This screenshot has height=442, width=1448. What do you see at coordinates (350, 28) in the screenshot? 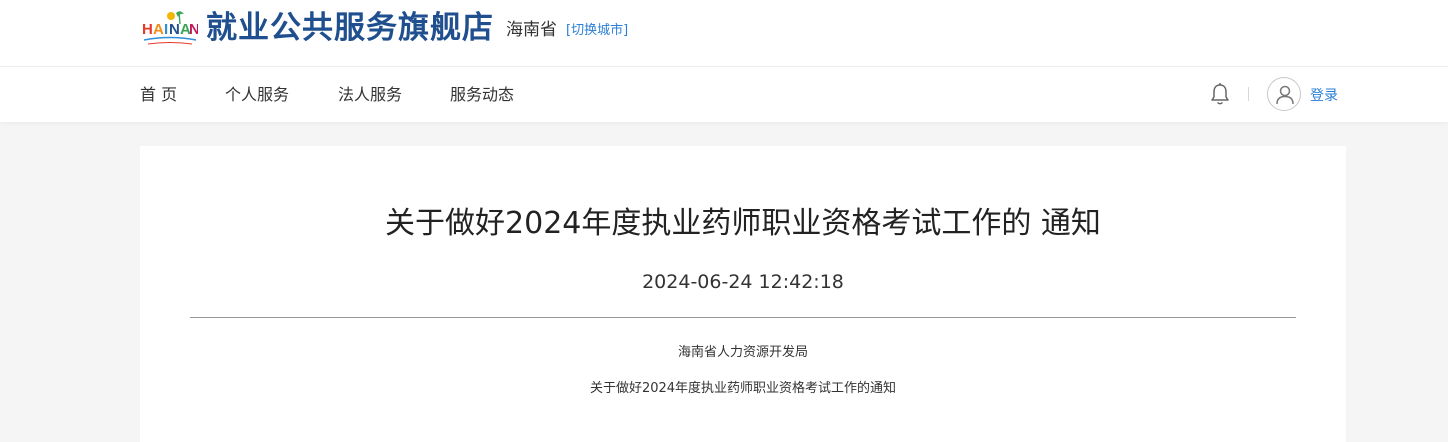
I see `site-title: 就业公共服务旗舰店` at bounding box center [350, 28].